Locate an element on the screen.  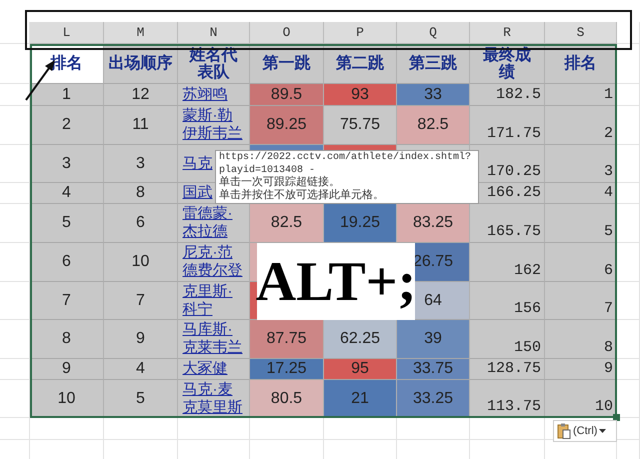
table-cell: 162 is located at coordinates (507, 262).